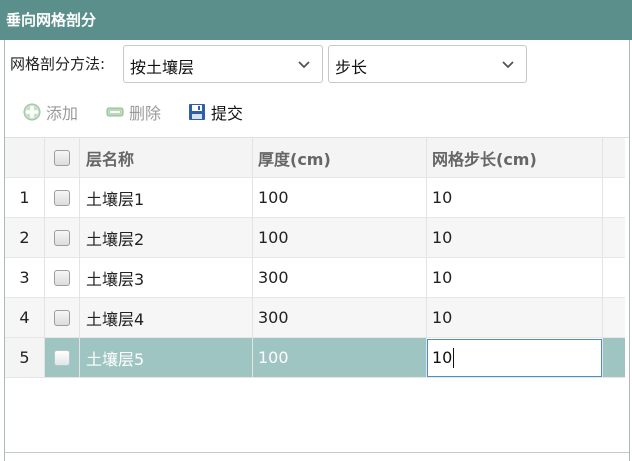  I want to click on table-row-selected: 5 土壤层5 100 10, so click(317, 358).